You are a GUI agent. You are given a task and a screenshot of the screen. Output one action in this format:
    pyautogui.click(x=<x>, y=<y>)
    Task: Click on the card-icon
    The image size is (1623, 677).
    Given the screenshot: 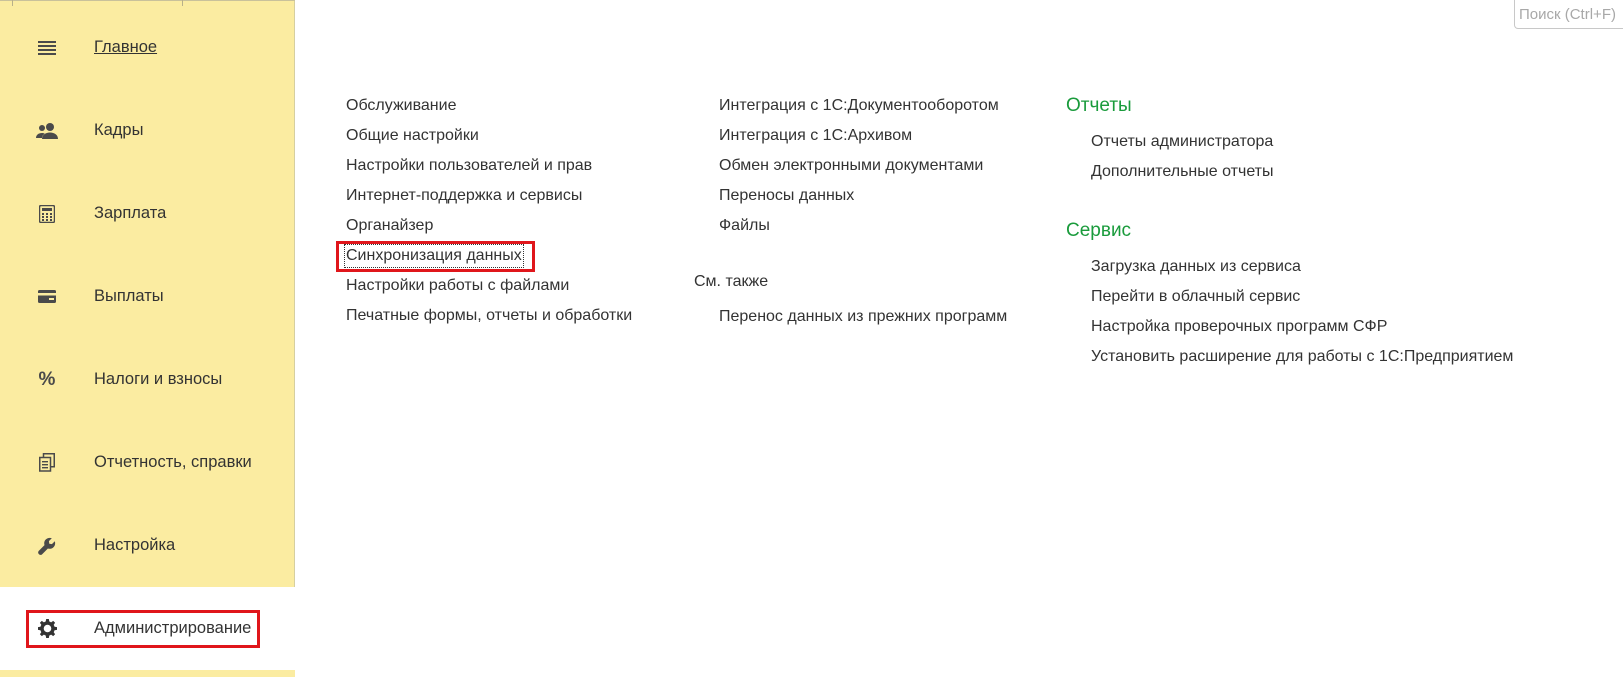 What is the action you would take?
    pyautogui.click(x=47, y=297)
    